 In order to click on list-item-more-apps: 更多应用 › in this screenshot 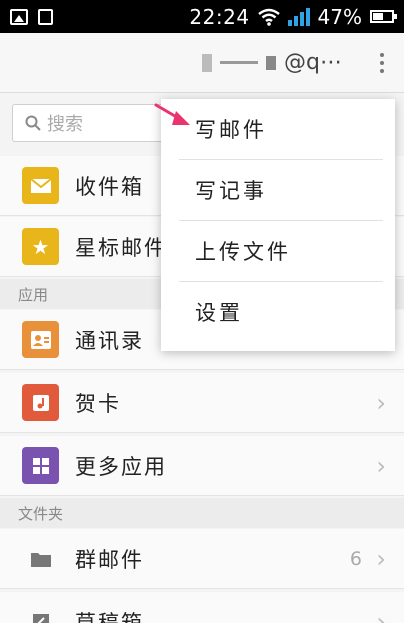, I will do `click(202, 466)`.